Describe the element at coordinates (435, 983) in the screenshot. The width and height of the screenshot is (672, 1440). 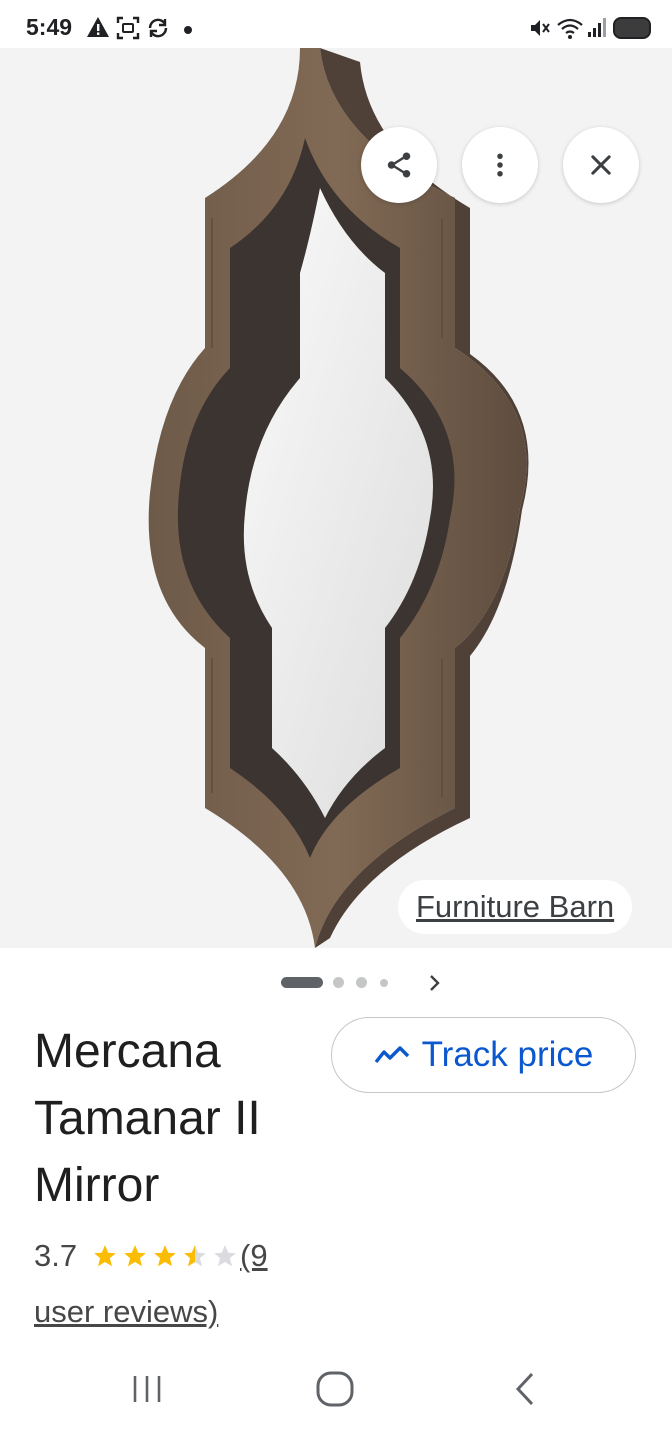
I see `chevron-right-icon` at that location.